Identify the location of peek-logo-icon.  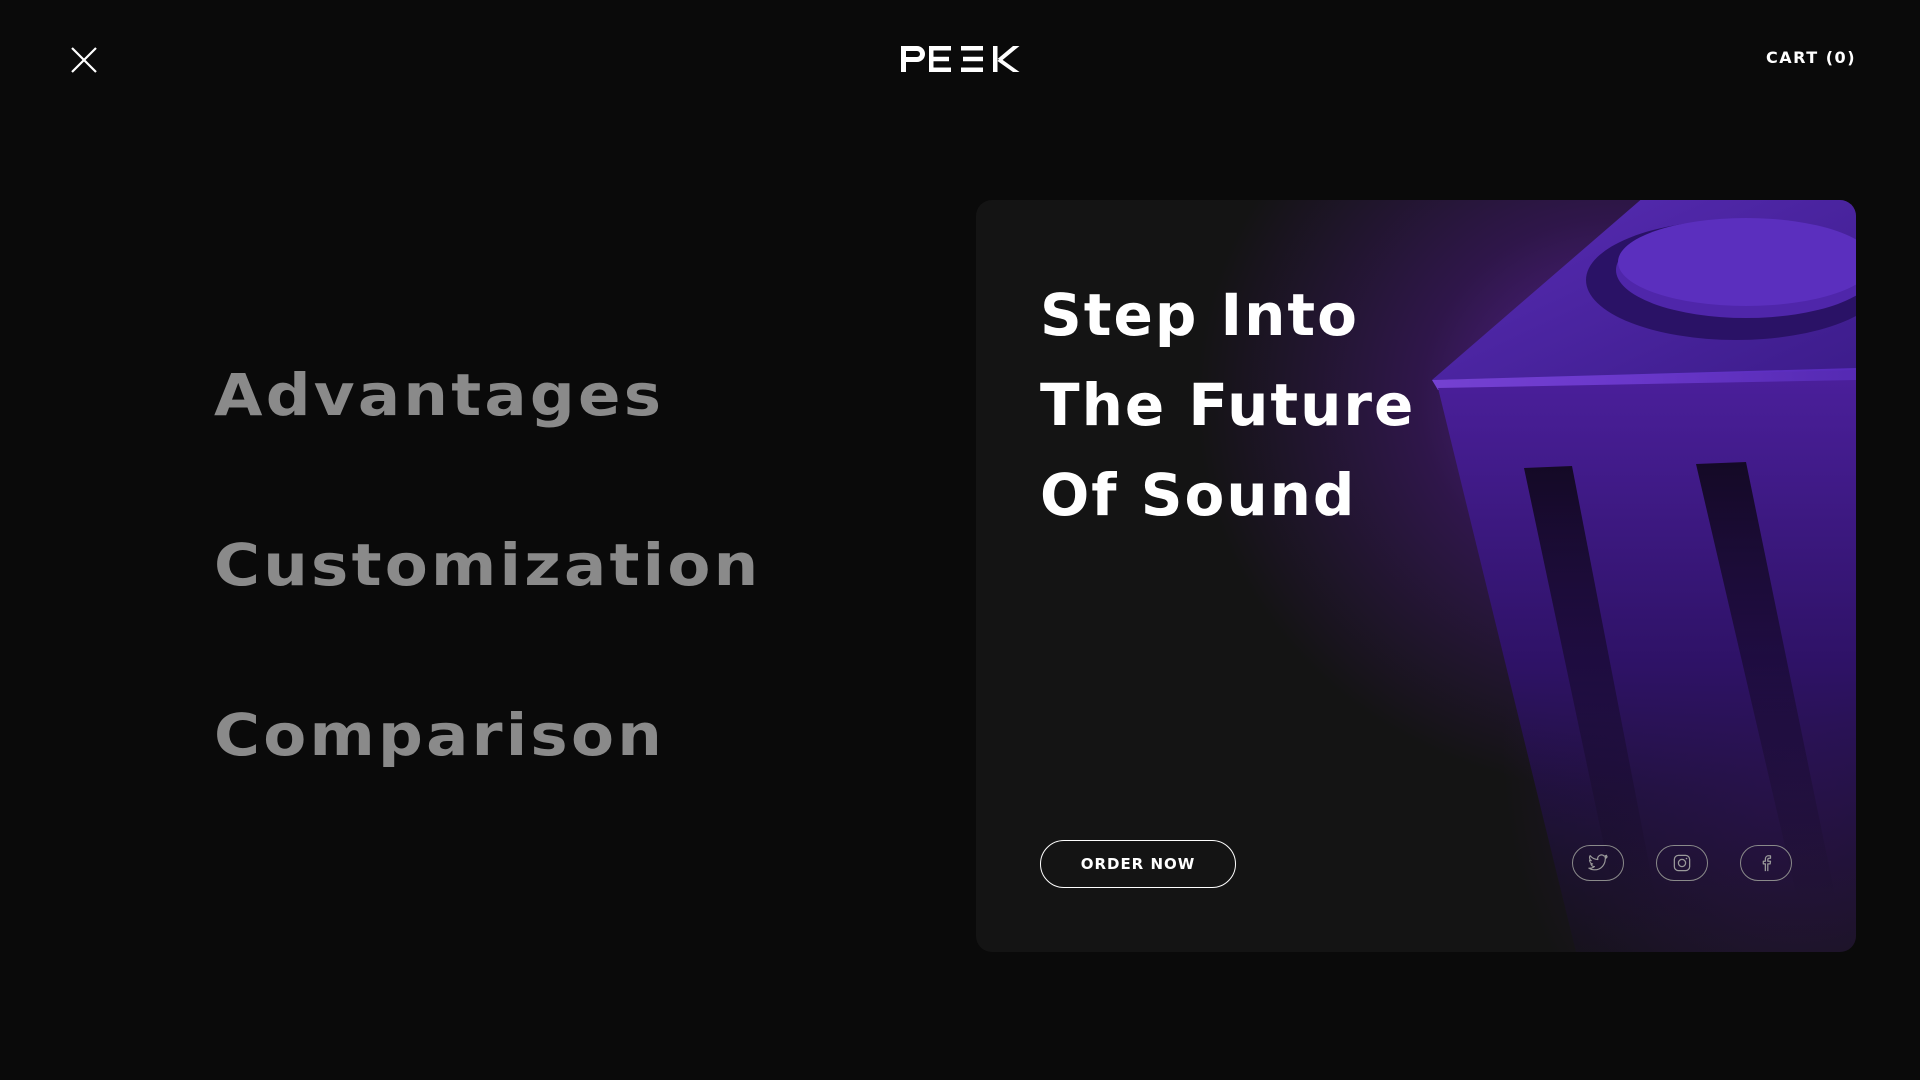
(960, 59).